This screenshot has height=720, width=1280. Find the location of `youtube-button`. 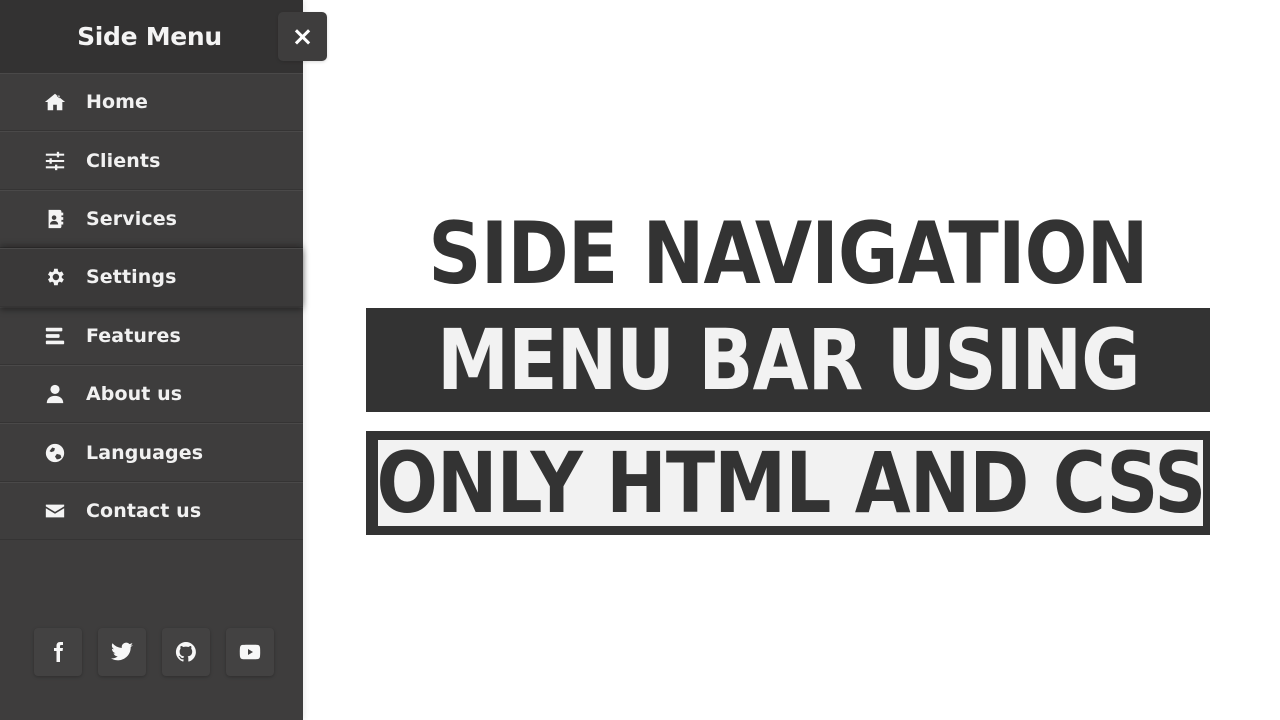

youtube-button is located at coordinates (250, 652).